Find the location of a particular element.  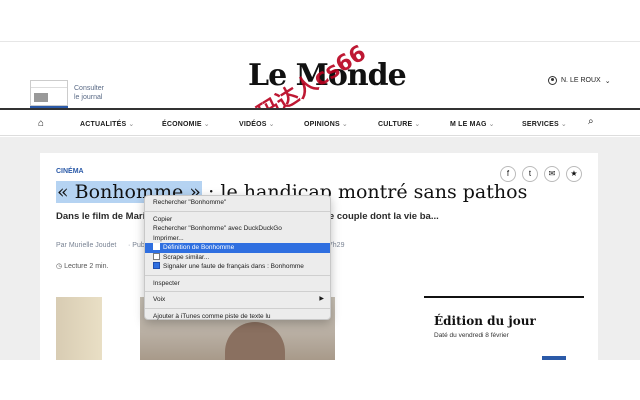

facebook-icon: f is located at coordinates (508, 174).